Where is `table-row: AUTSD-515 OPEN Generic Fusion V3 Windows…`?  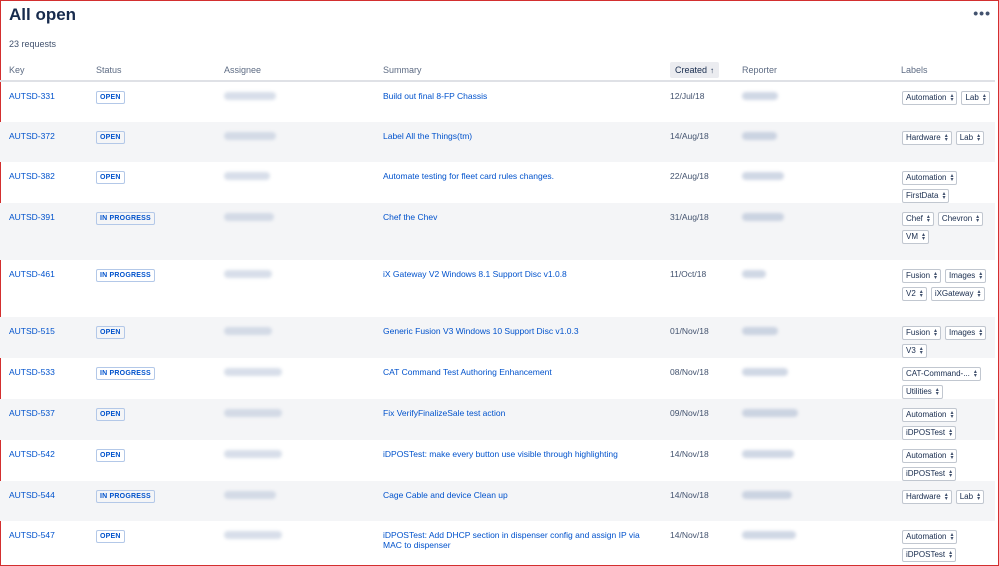 table-row: AUTSD-515 OPEN Generic Fusion V3 Windows… is located at coordinates (497, 337).